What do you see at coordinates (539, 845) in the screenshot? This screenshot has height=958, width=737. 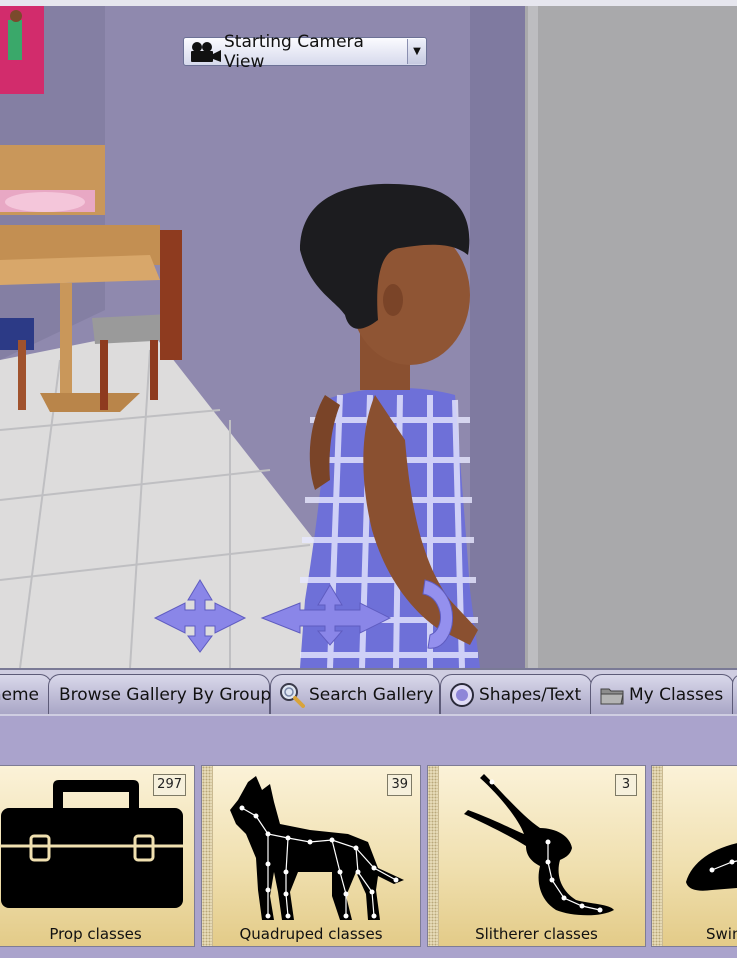 I see `slitherer-skeleton-icon` at bounding box center [539, 845].